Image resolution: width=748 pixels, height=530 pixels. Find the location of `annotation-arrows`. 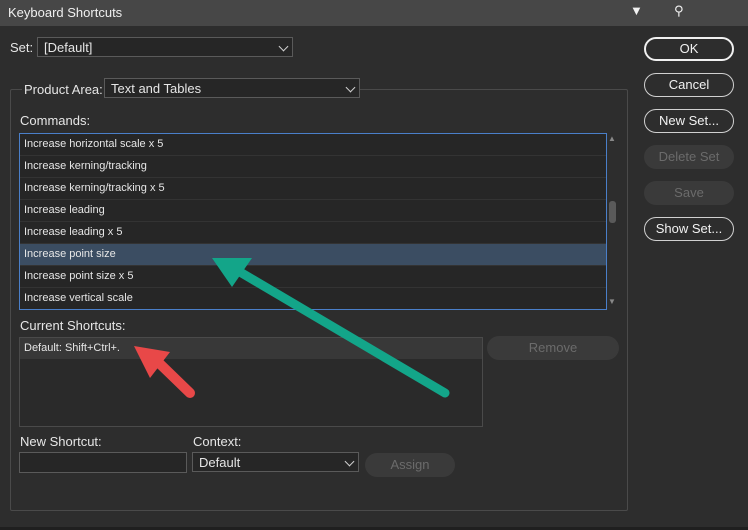

annotation-arrows is located at coordinates (292, 328).